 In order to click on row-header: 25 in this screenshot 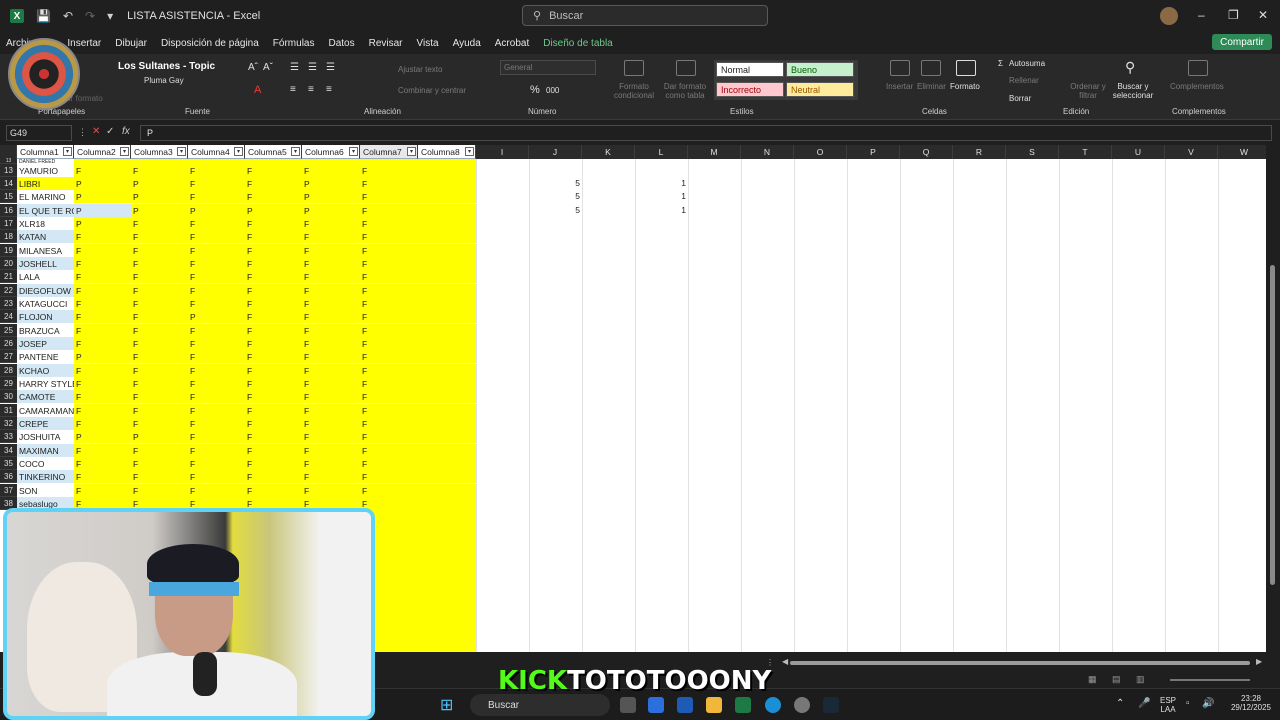, I will do `click(8, 330)`.